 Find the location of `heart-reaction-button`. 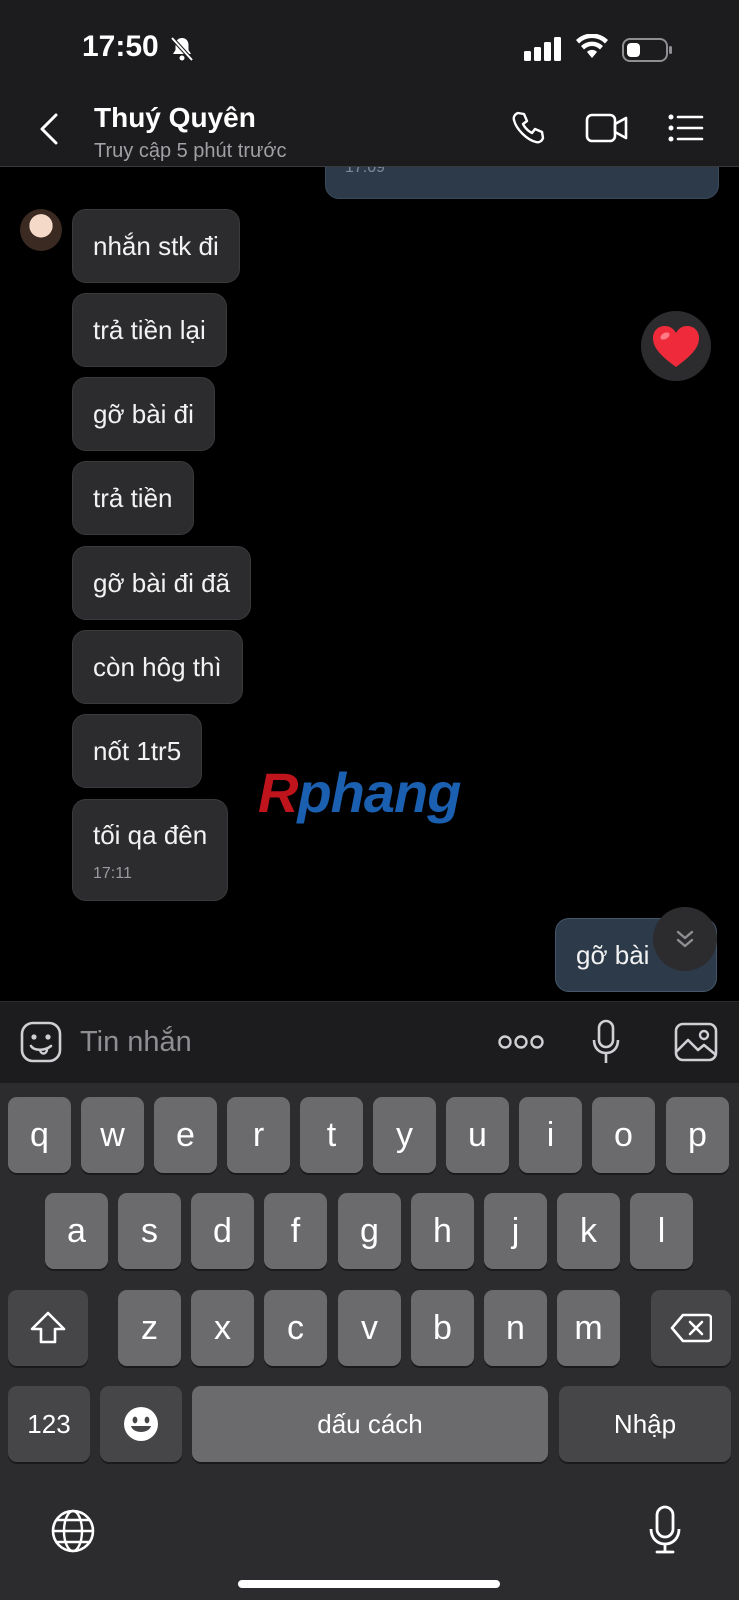

heart-reaction-button is located at coordinates (676, 346).